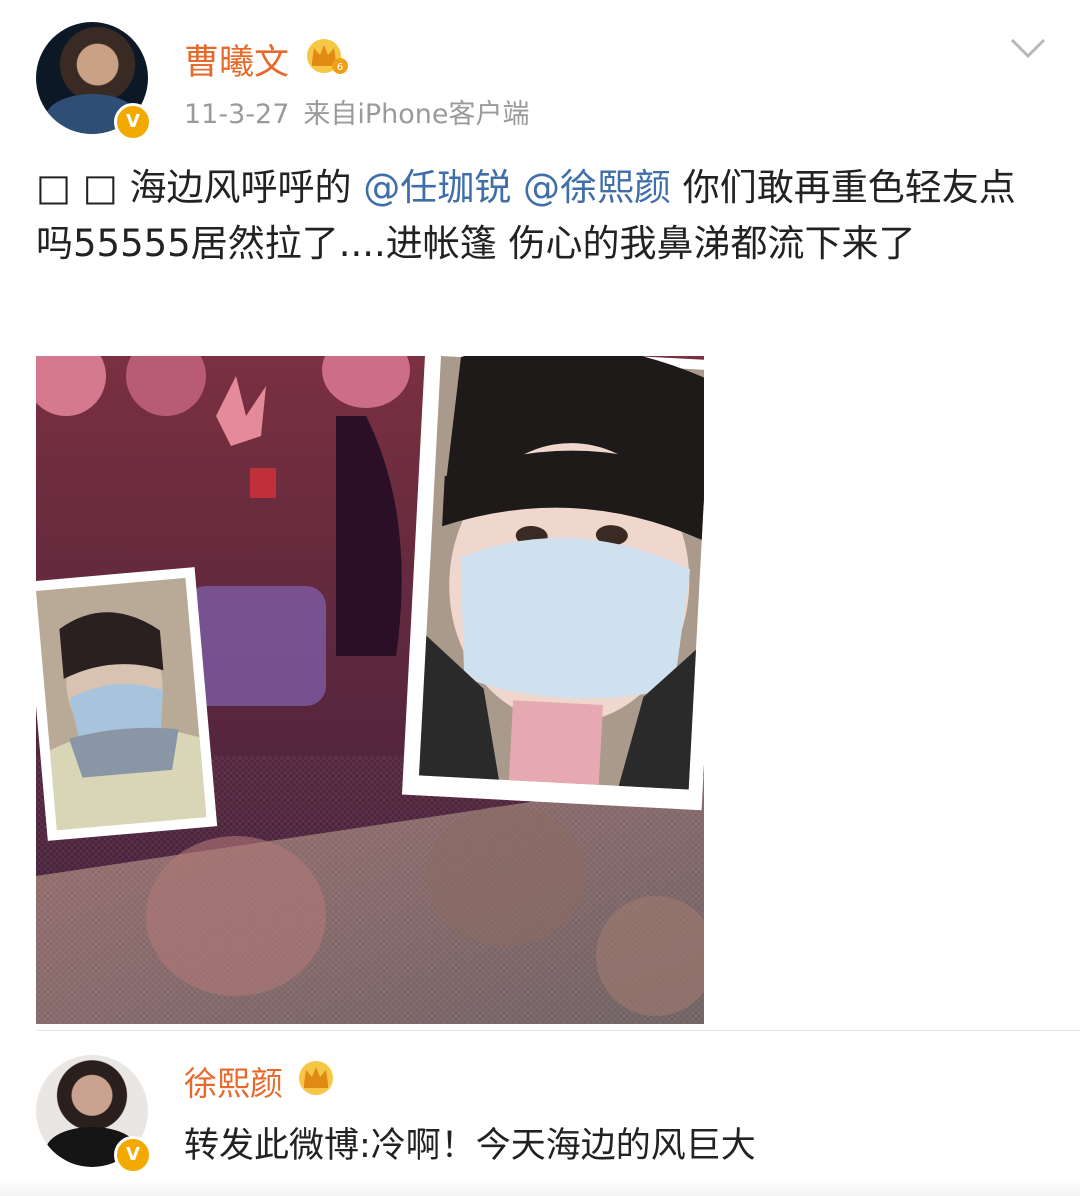 Image resolution: width=1080 pixels, height=1196 pixels. What do you see at coordinates (240, 187) in the screenshot?
I see `post-text-part: 海边风呼呼的` at bounding box center [240, 187].